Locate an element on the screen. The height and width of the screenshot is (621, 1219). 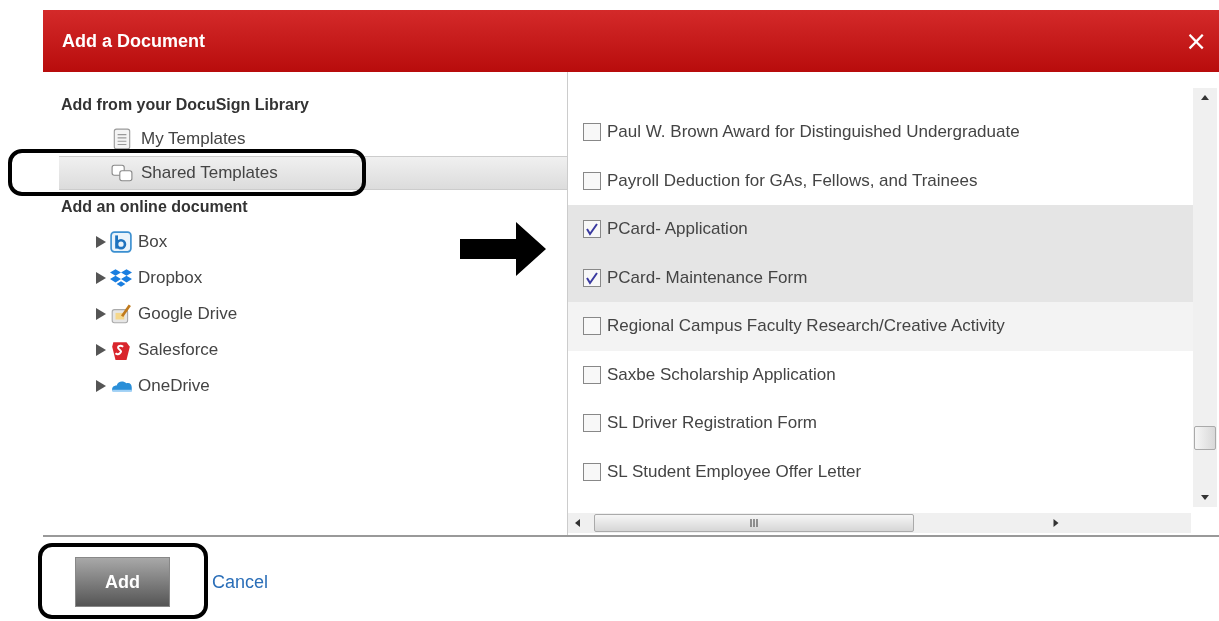
vertical-scrollbar is located at coordinates (1205, 297).